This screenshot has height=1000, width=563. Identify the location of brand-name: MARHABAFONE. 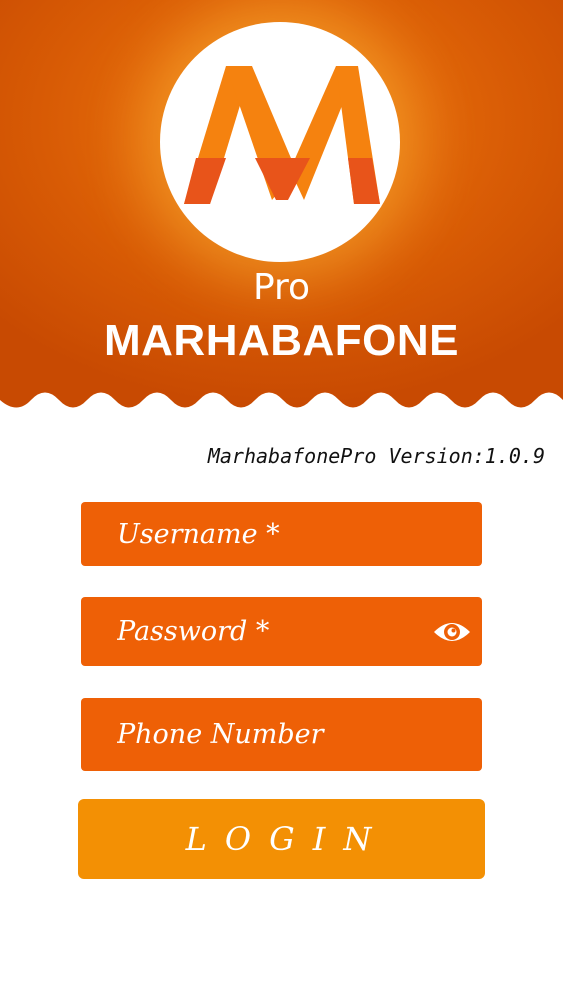
(281, 340).